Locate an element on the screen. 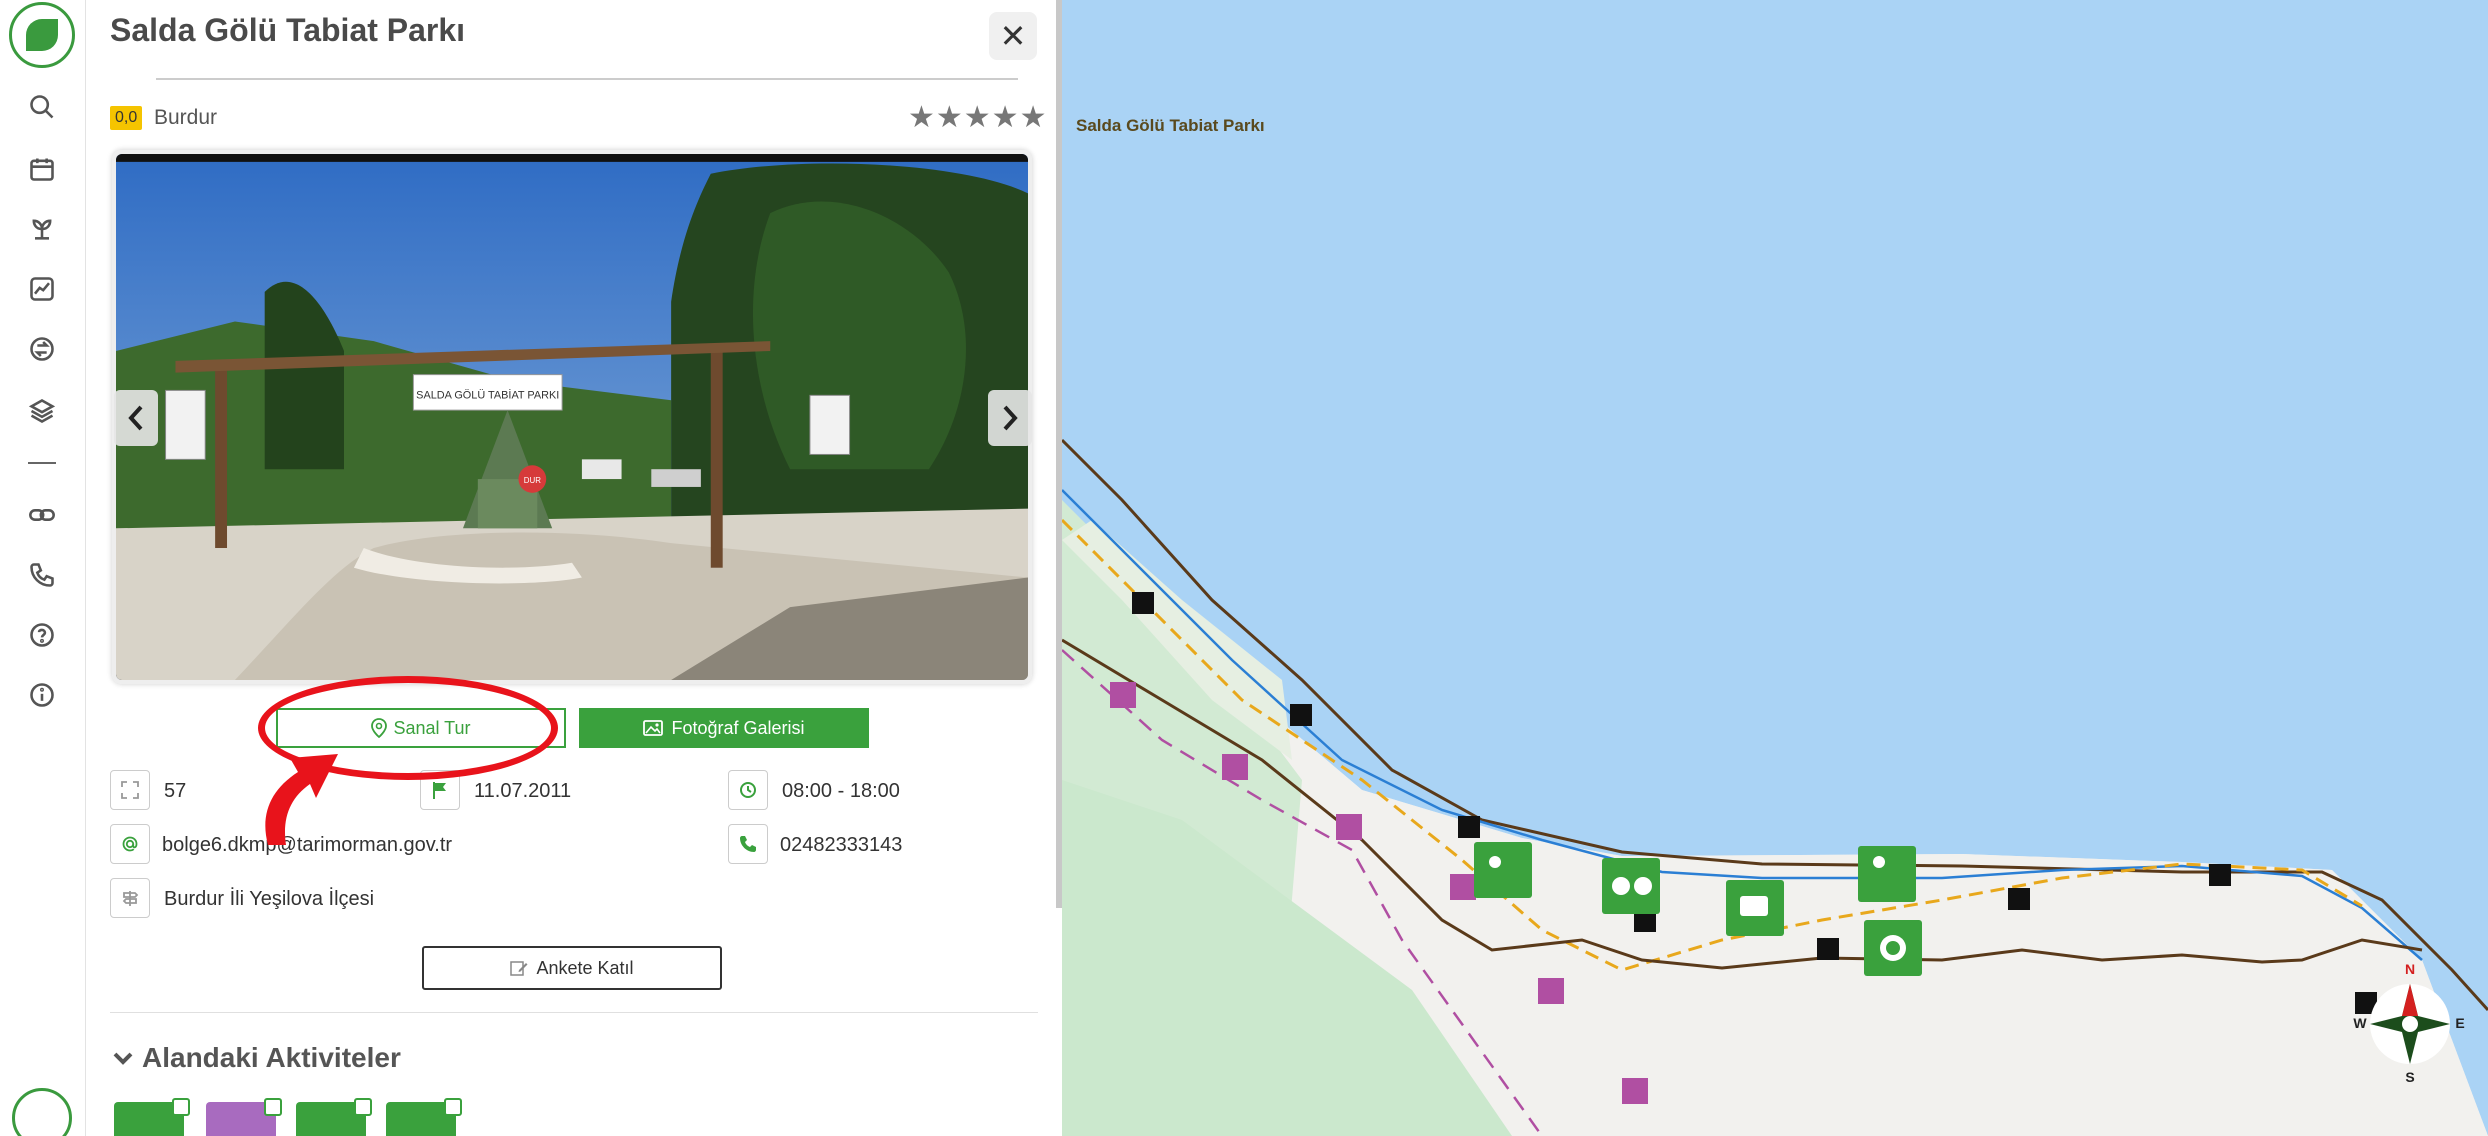  help-icon is located at coordinates (42, 635).